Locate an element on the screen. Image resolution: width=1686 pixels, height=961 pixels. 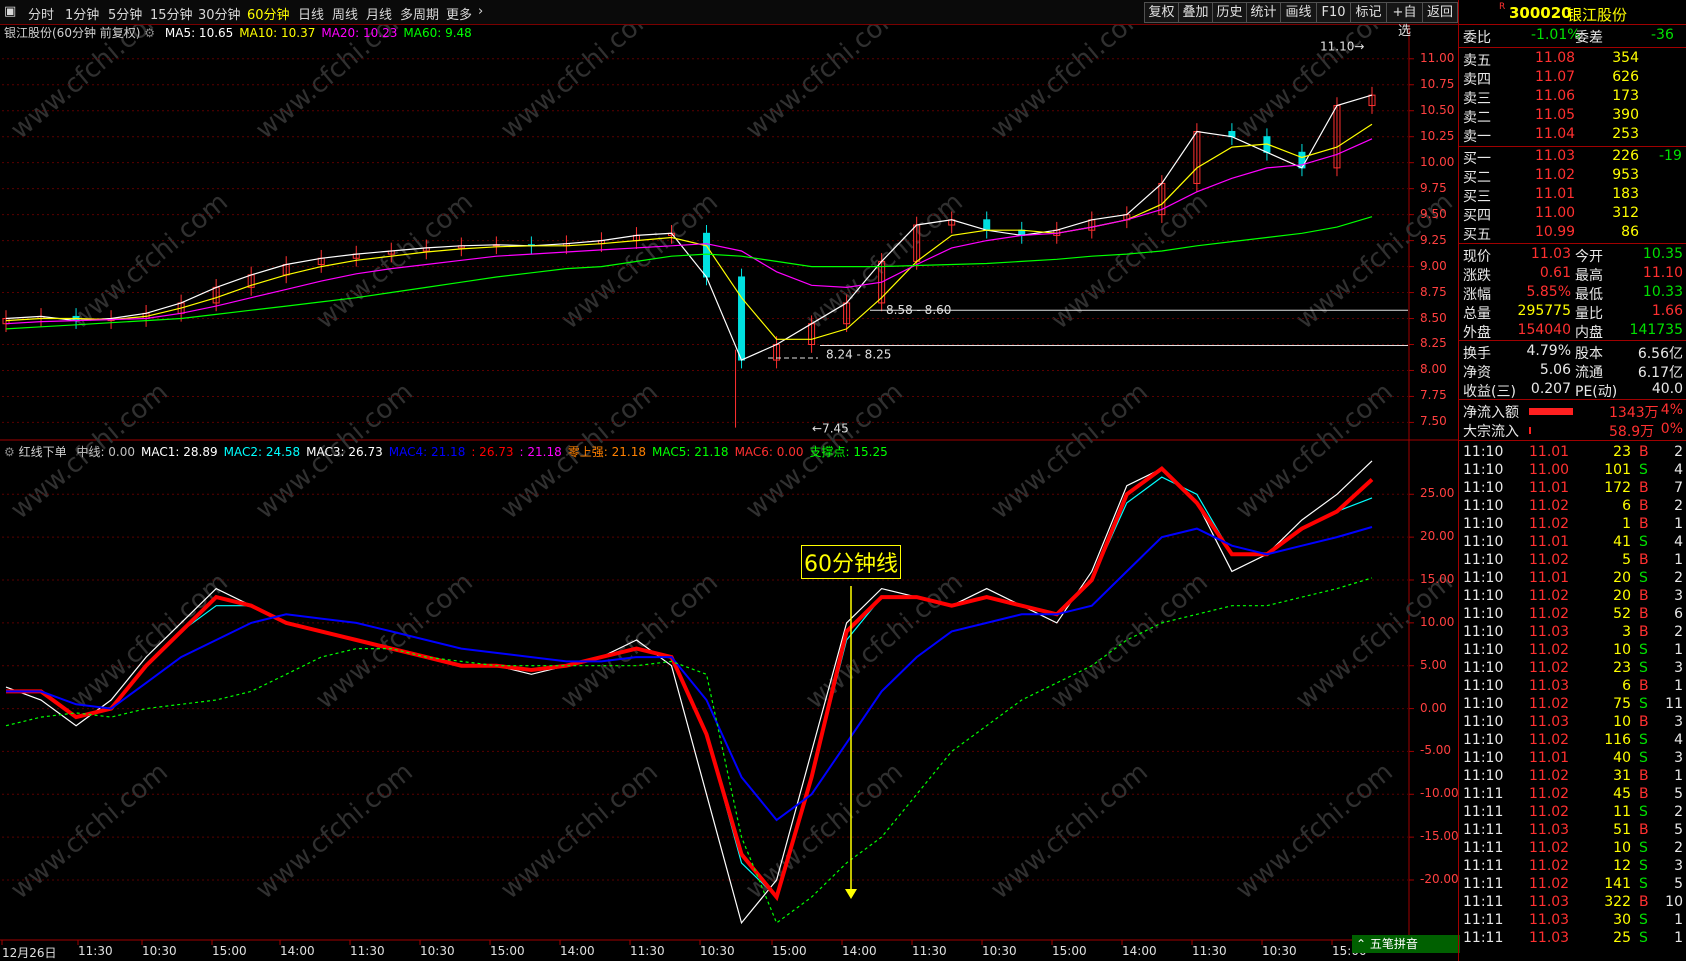
period-tab-0: 分时 is located at coordinates (41, 13).